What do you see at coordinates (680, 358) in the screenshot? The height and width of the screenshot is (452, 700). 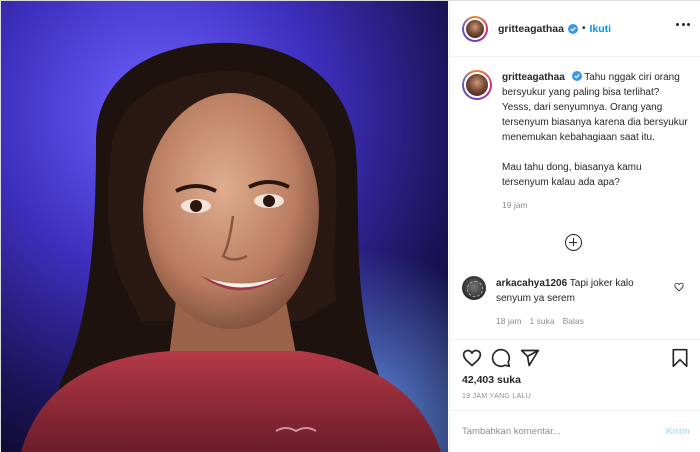 I see `bookmark-icon` at bounding box center [680, 358].